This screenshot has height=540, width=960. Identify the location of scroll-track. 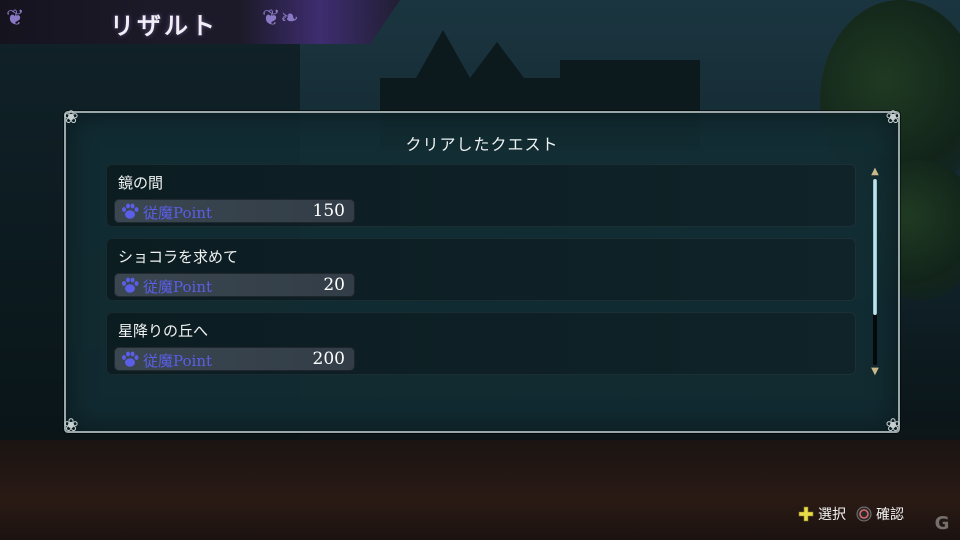
(875, 272).